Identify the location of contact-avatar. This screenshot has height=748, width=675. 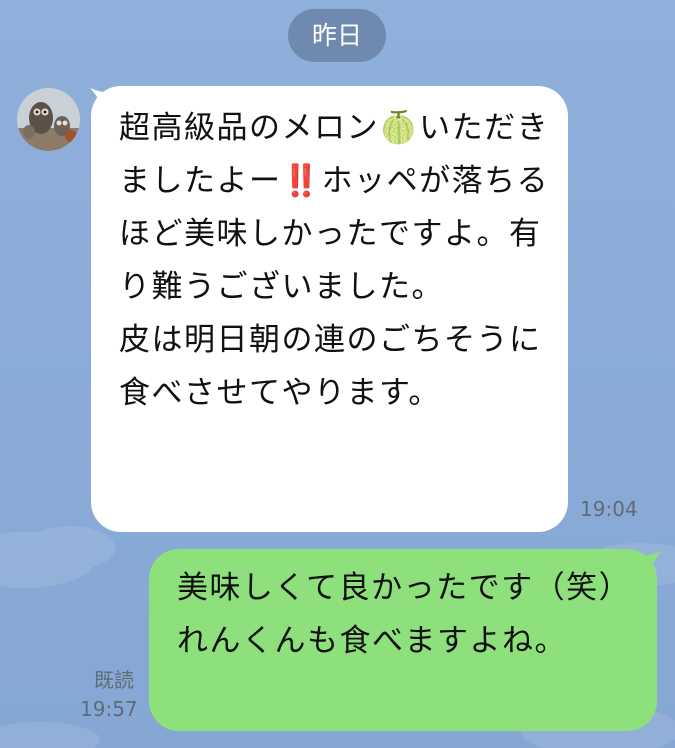
(48, 119).